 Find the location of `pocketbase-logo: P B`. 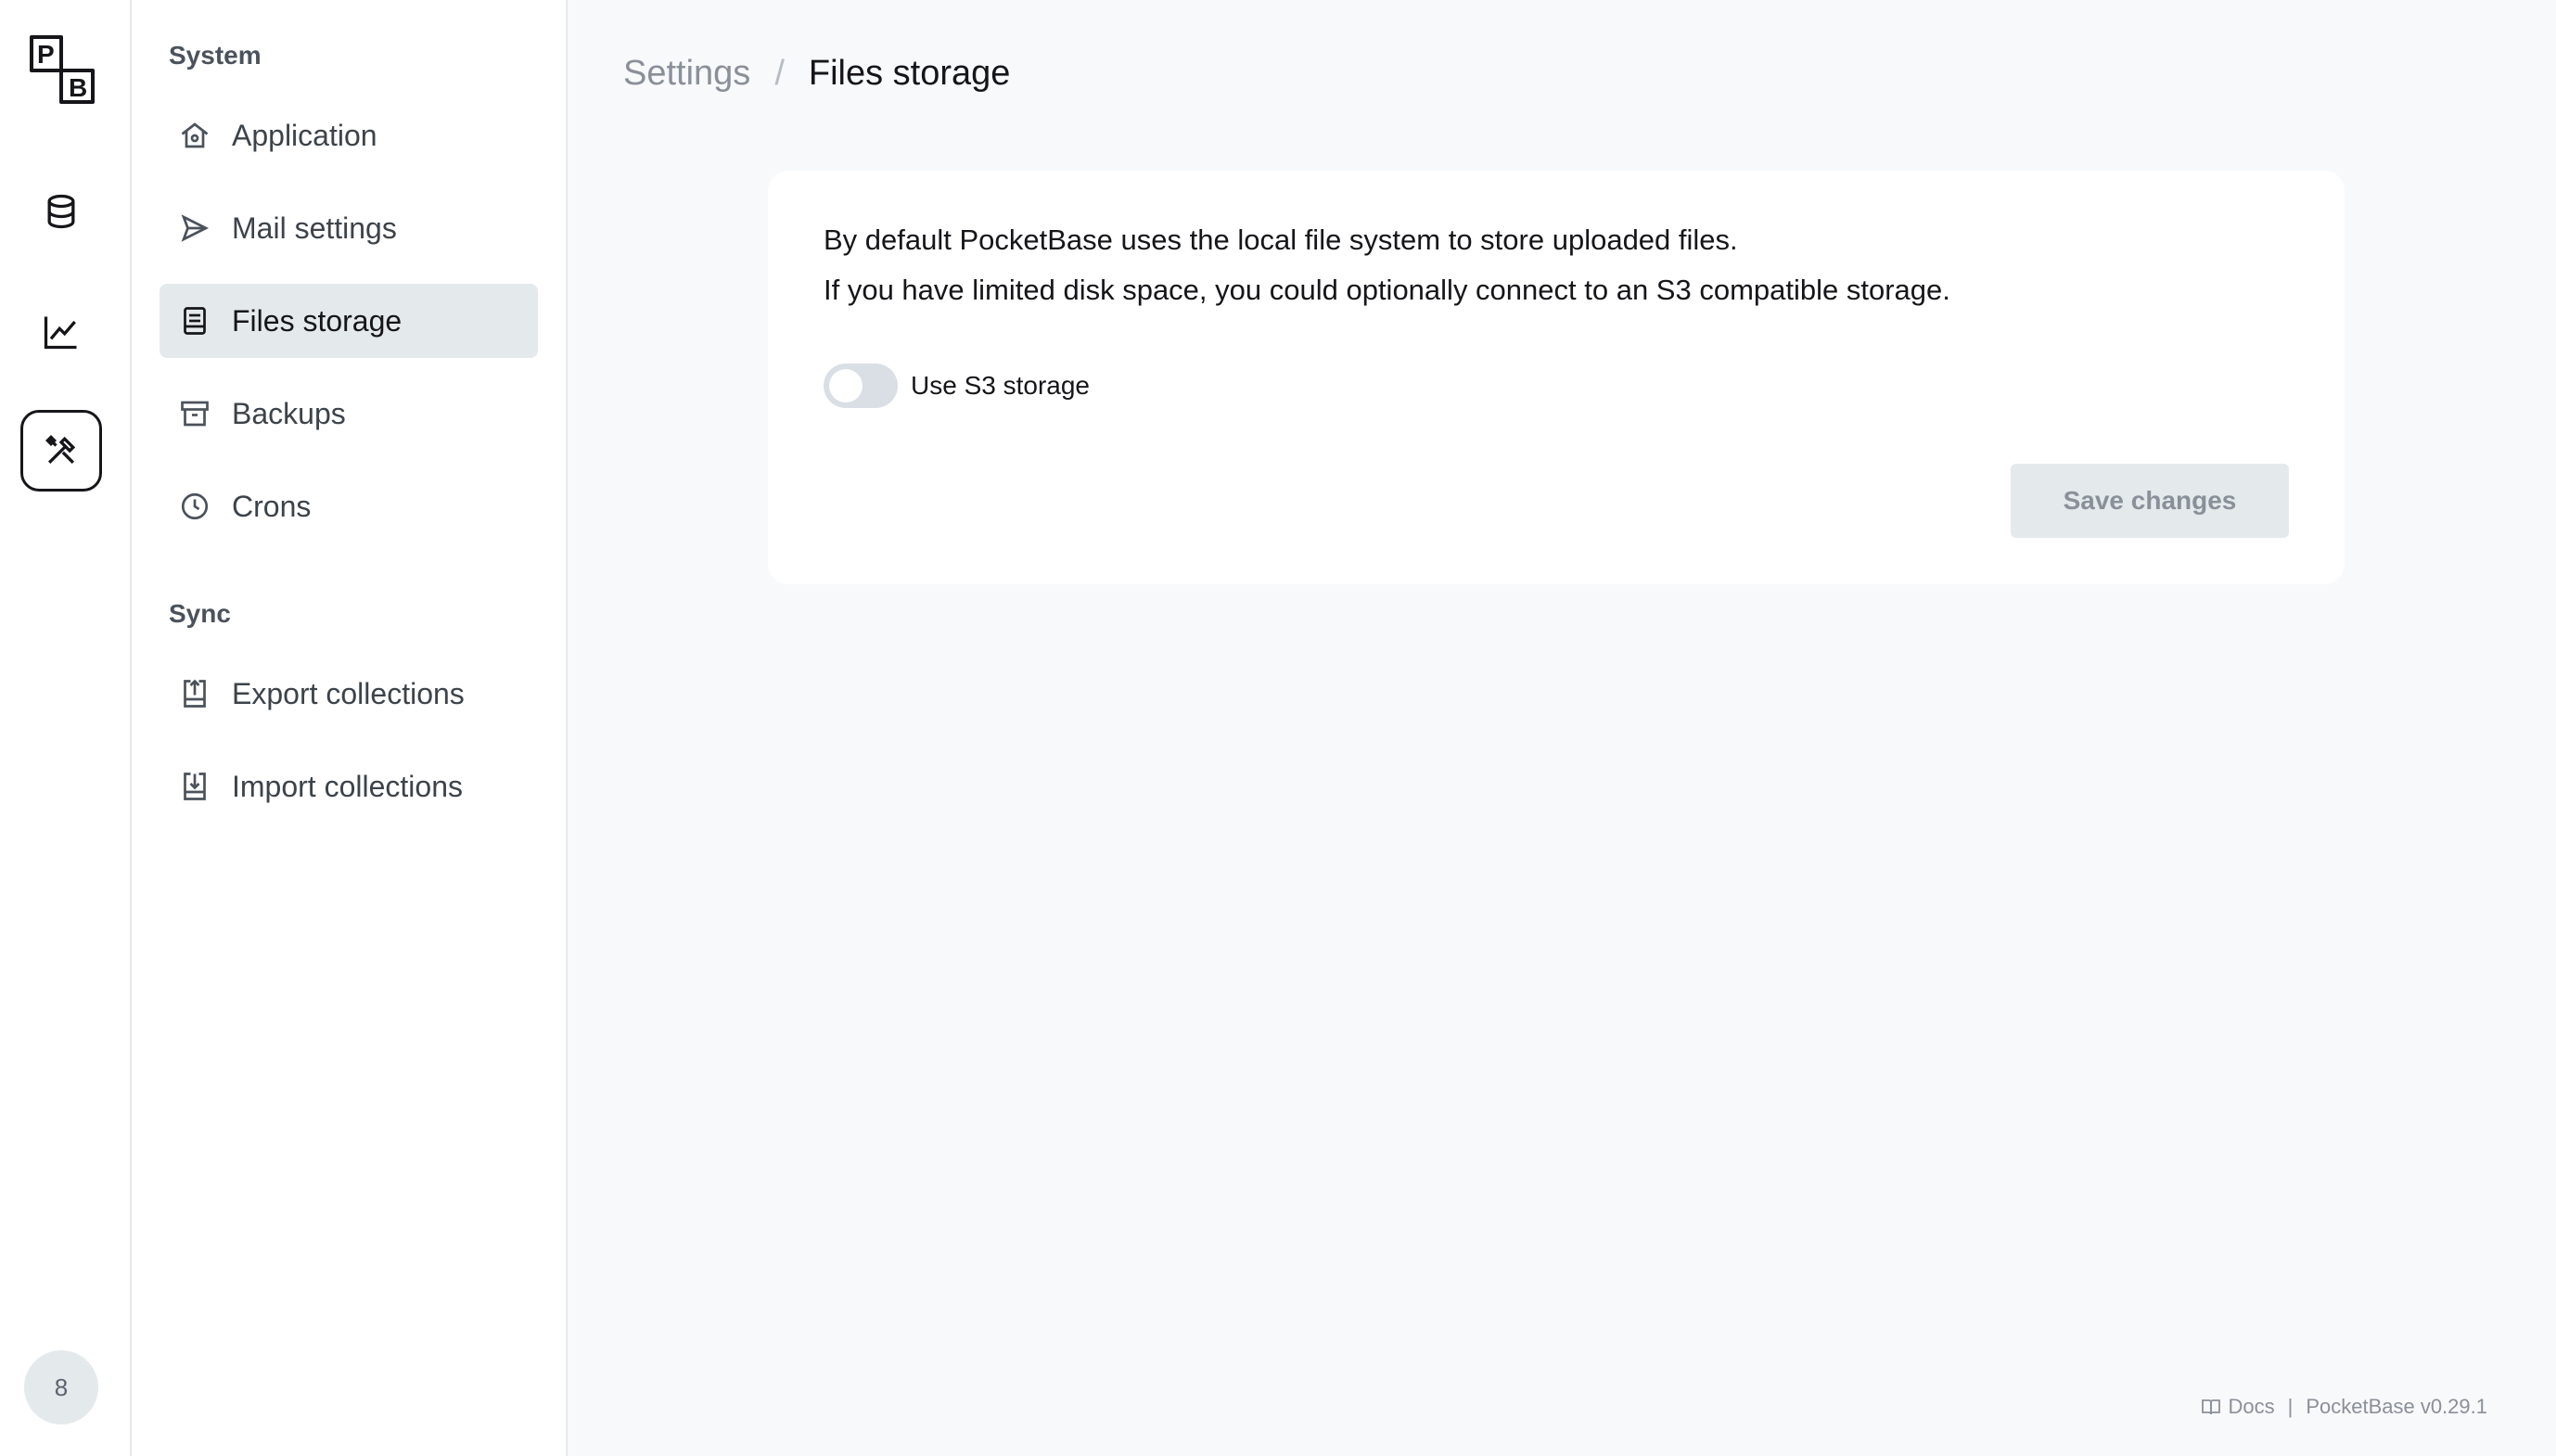

pocketbase-logo: P B is located at coordinates (61, 69).